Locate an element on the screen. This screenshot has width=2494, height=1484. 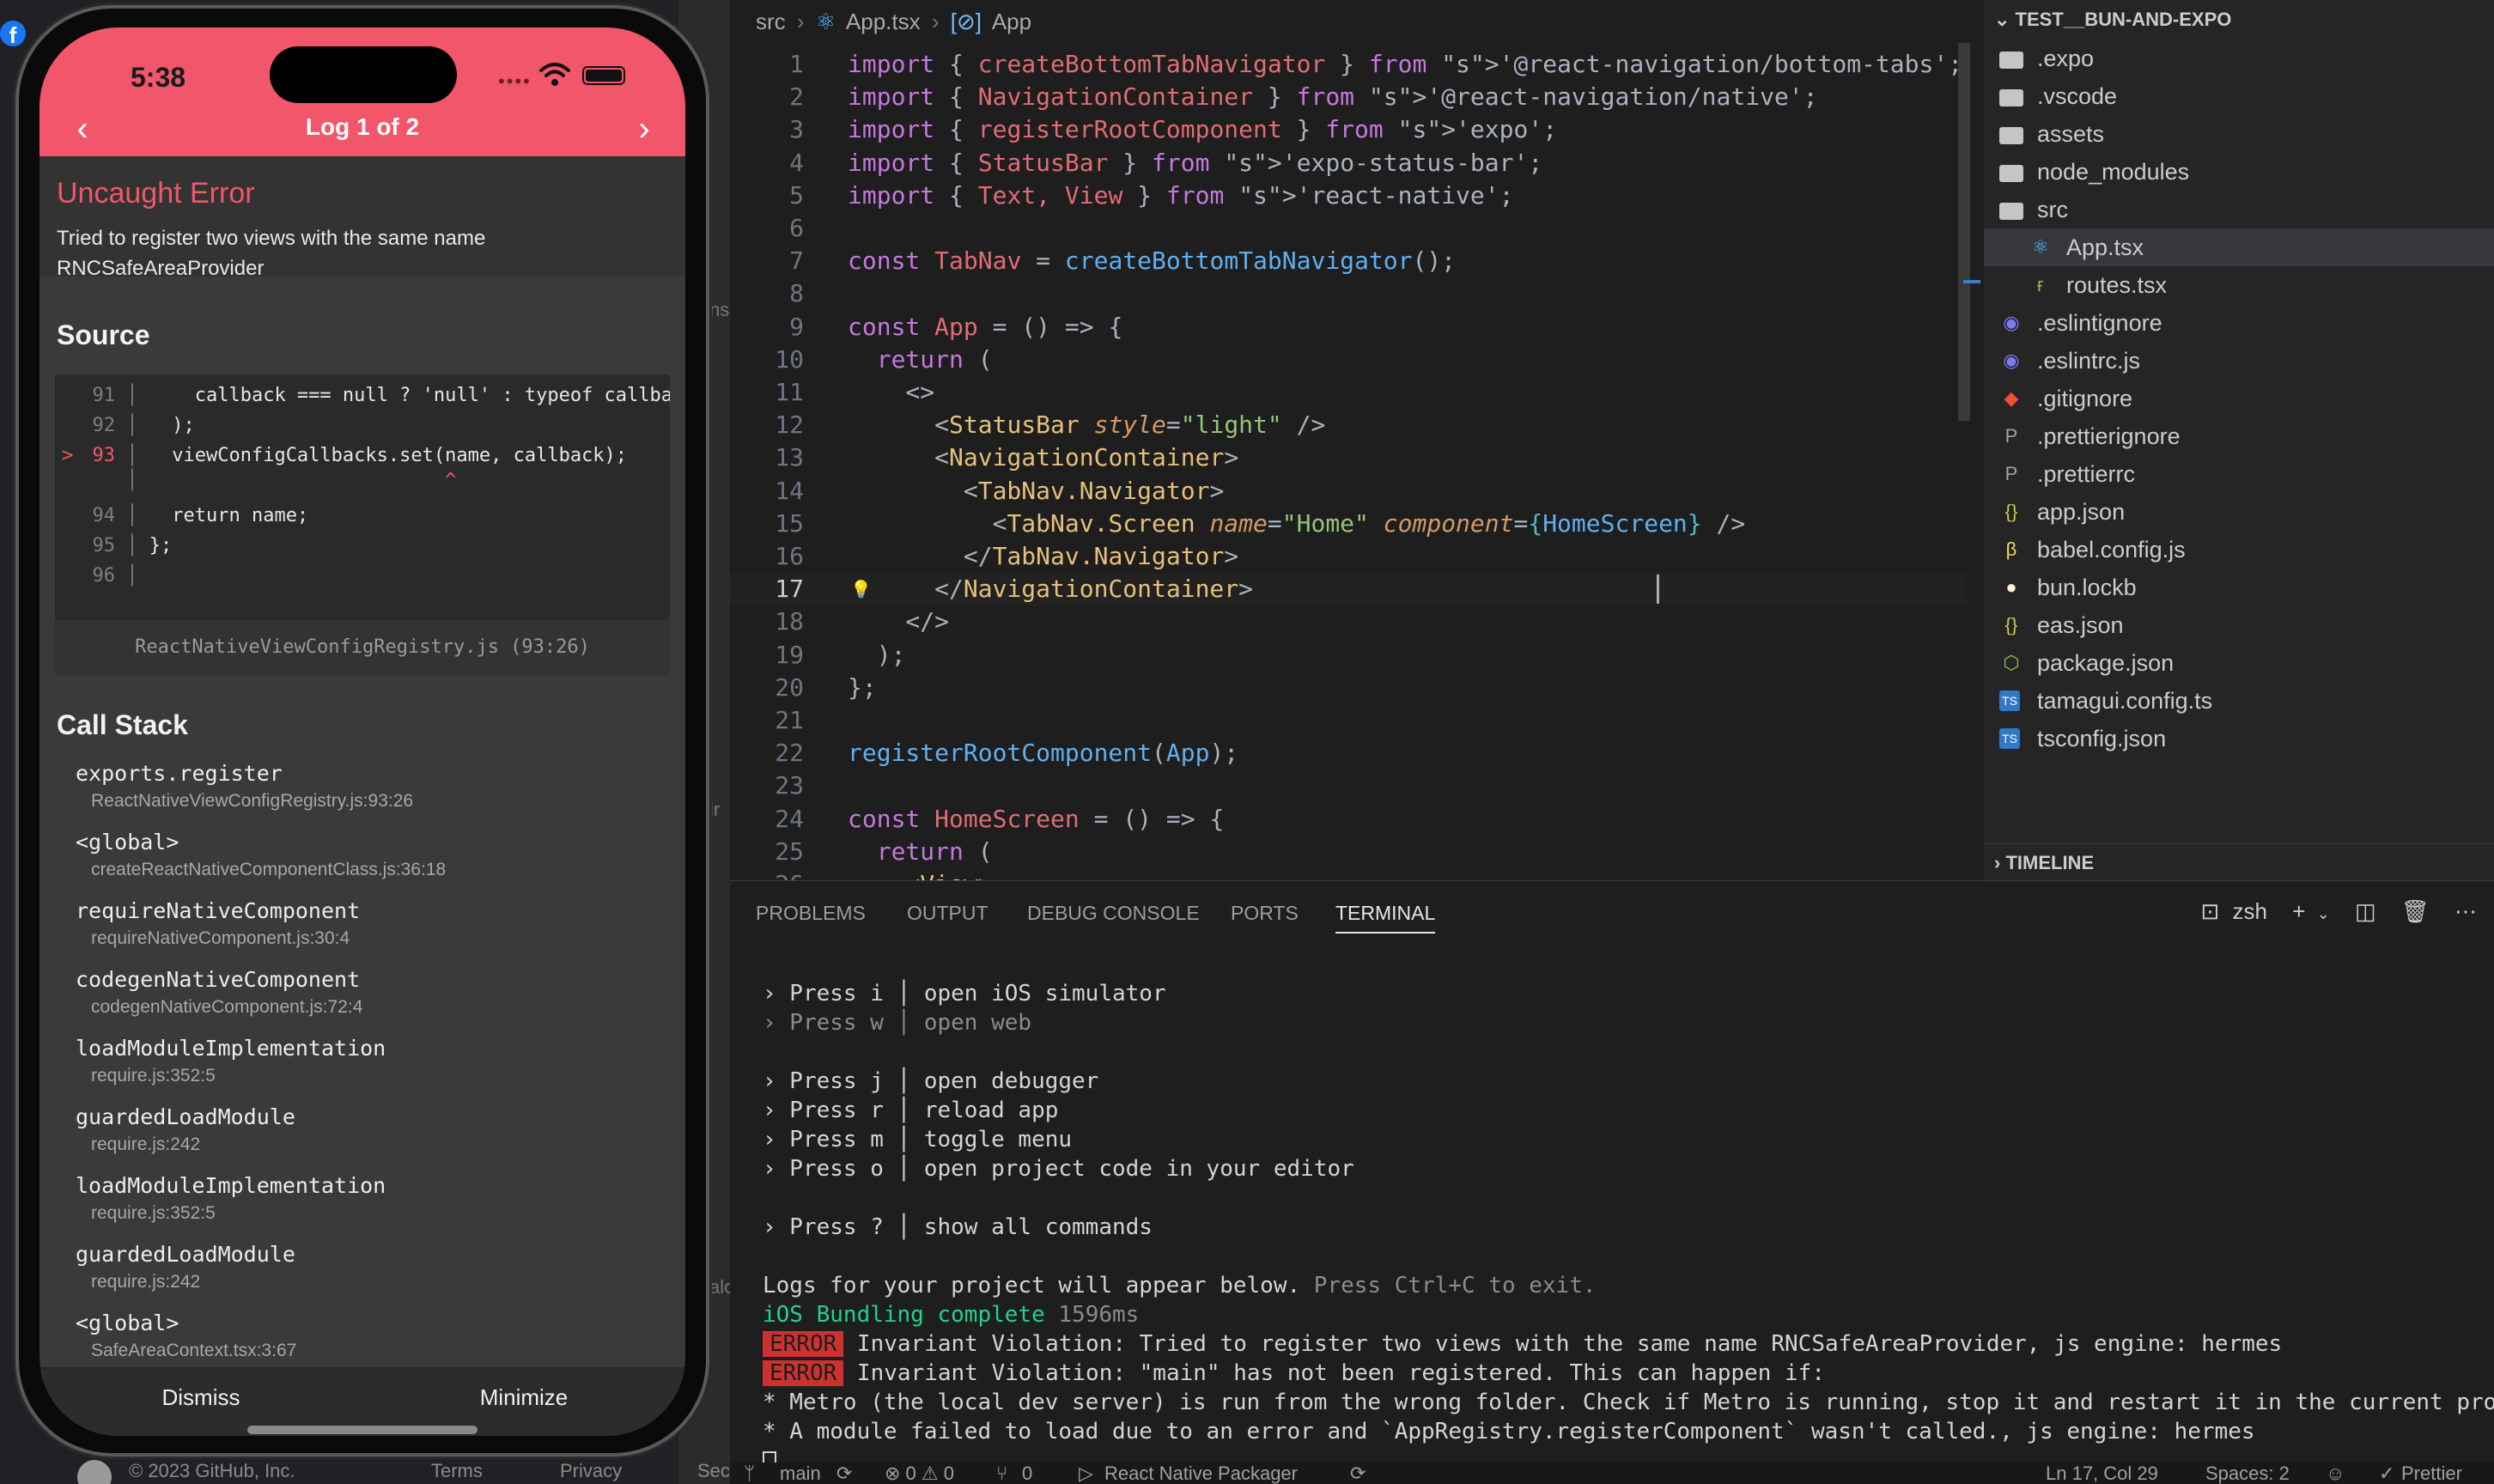
code-line: 8 is located at coordinates (1348, 293).